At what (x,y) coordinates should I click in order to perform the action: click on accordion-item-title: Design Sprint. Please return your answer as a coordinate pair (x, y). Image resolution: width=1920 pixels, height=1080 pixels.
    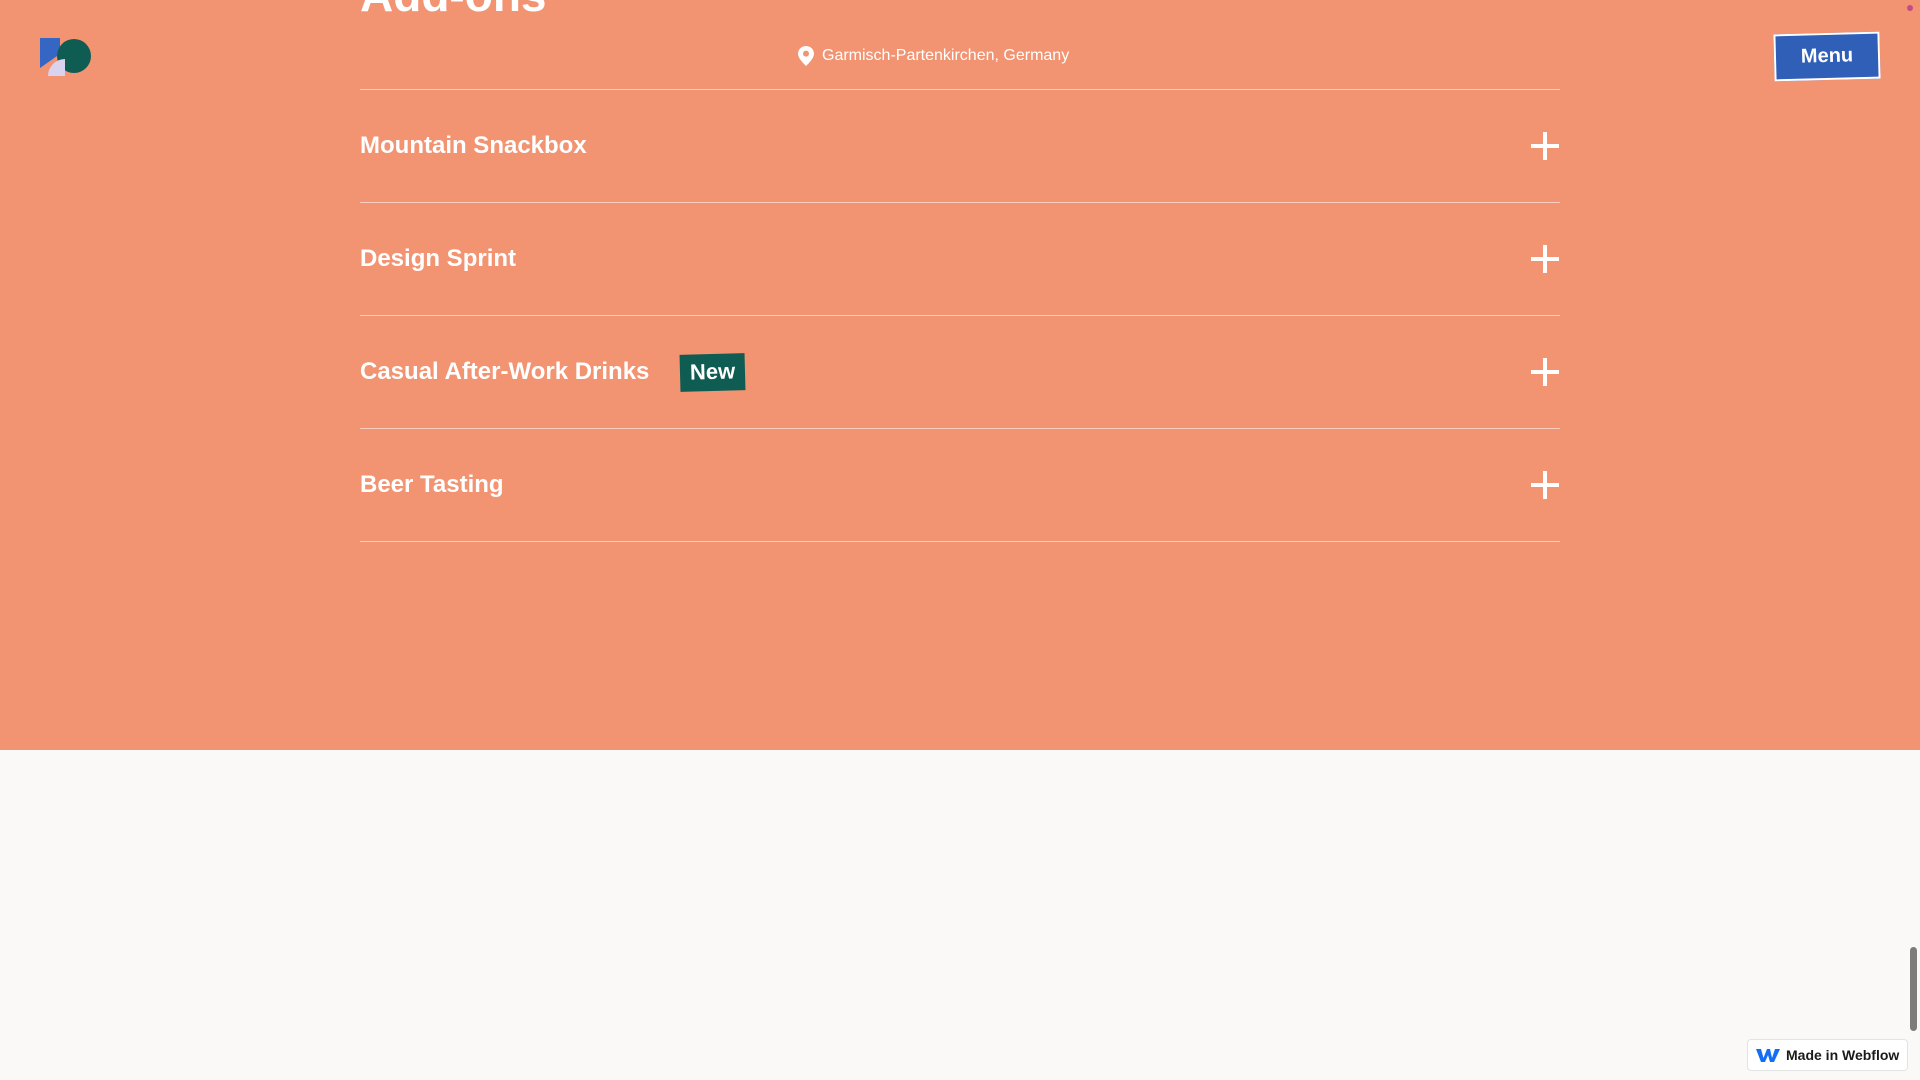
    Looking at the image, I should click on (438, 258).